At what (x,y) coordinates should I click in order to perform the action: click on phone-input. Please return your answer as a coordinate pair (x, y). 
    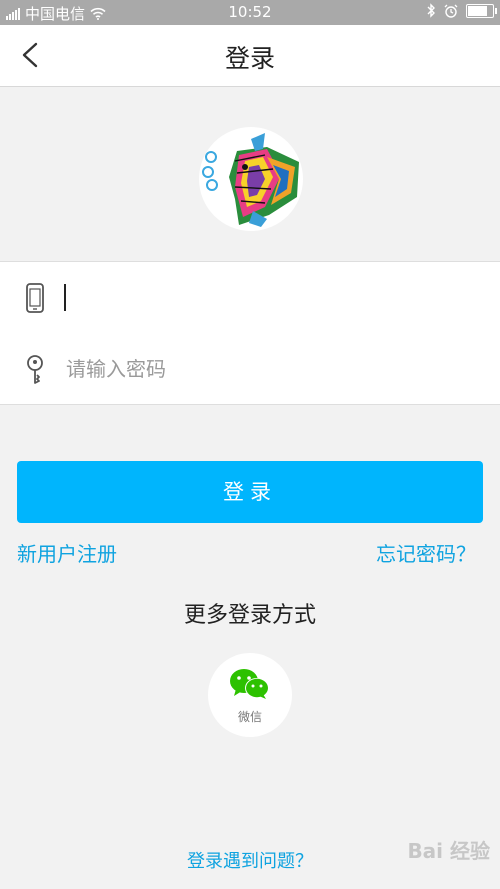
    Looking at the image, I should click on (271, 298).